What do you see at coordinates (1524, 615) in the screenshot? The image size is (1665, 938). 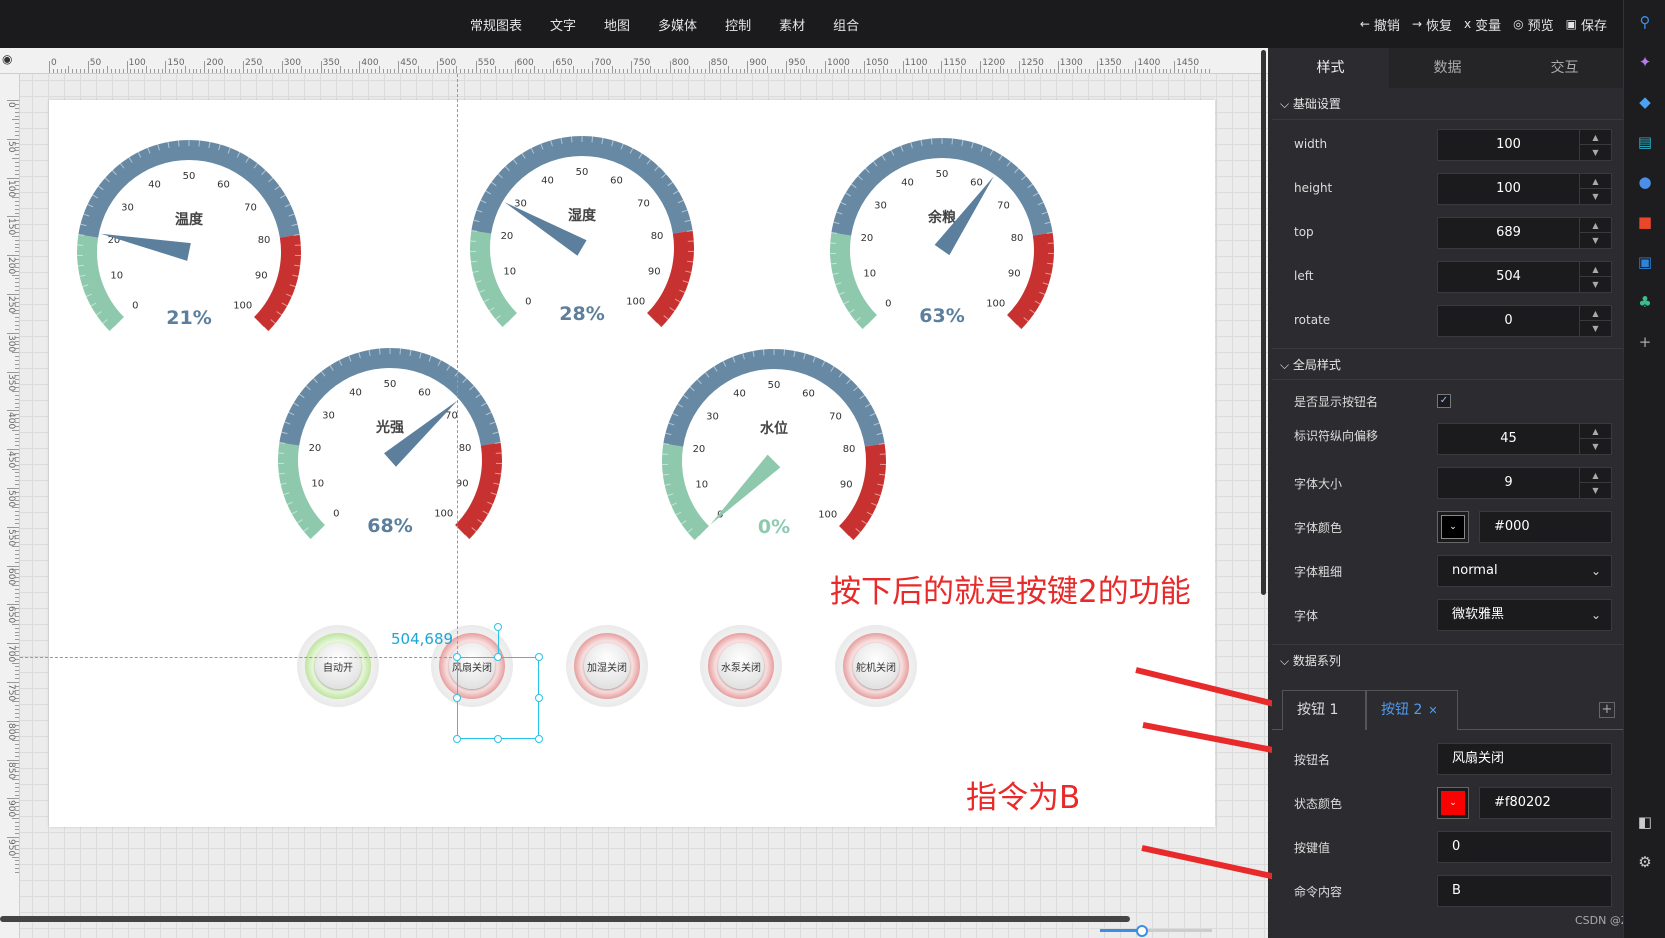 I see `font-family-select: 微软雅黑 ⌄` at bounding box center [1524, 615].